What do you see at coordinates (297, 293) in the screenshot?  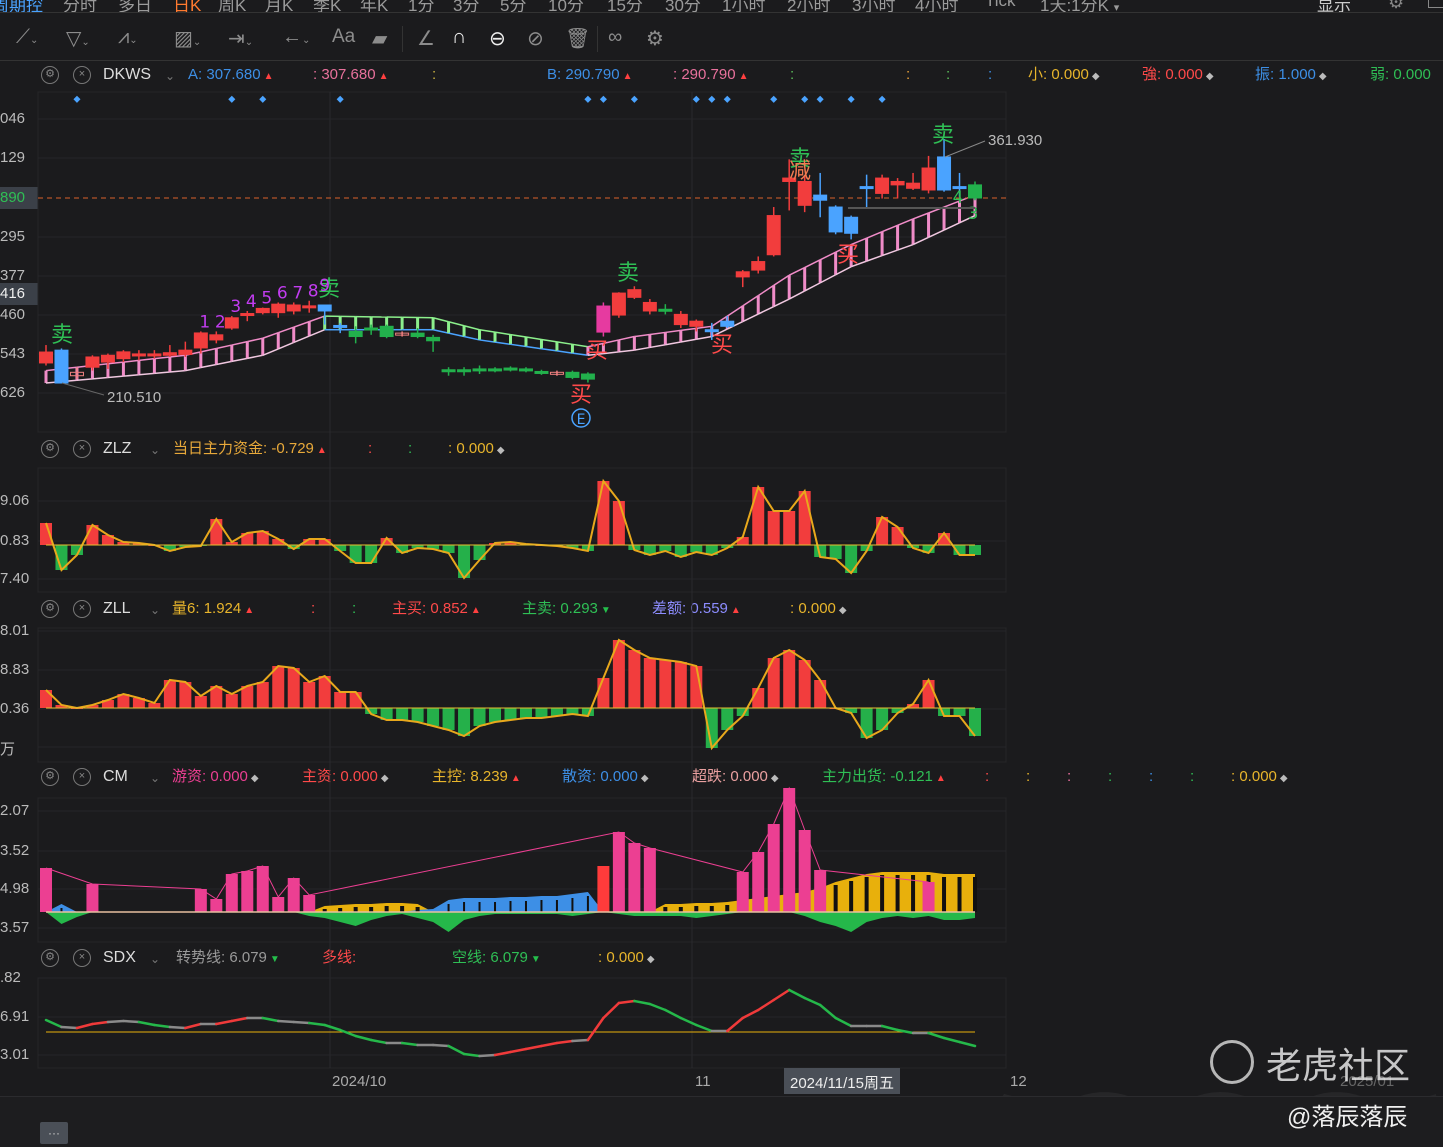 I see `count-label: 7` at bounding box center [297, 293].